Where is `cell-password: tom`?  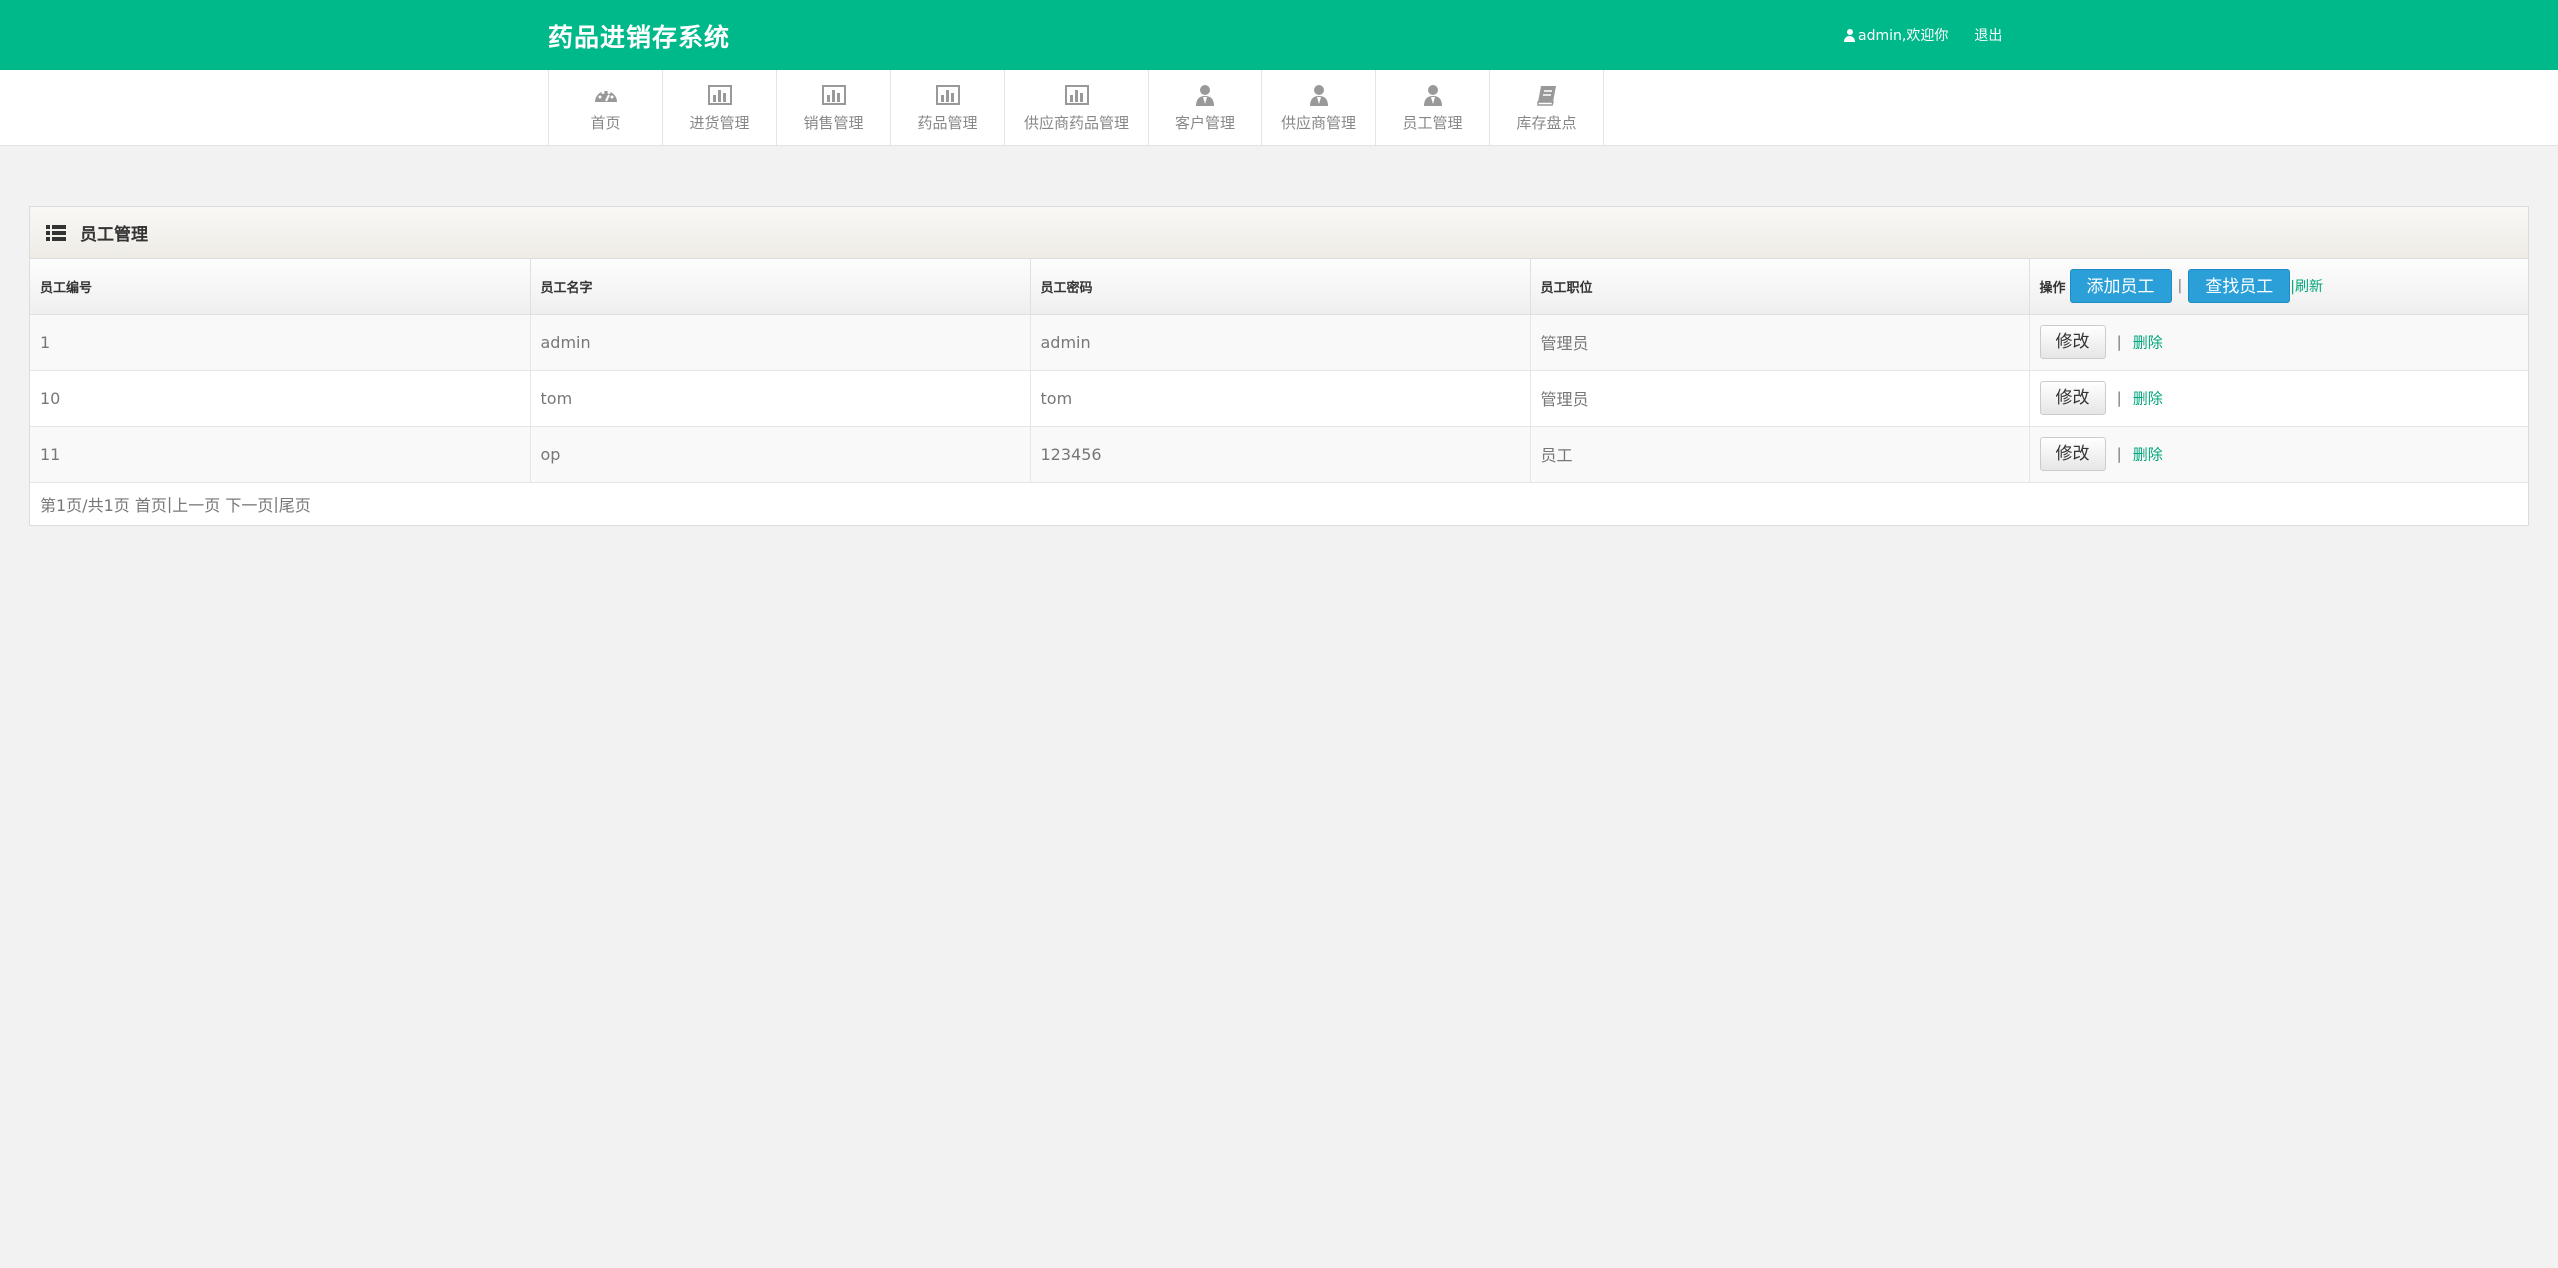 cell-password: tom is located at coordinates (1280, 398).